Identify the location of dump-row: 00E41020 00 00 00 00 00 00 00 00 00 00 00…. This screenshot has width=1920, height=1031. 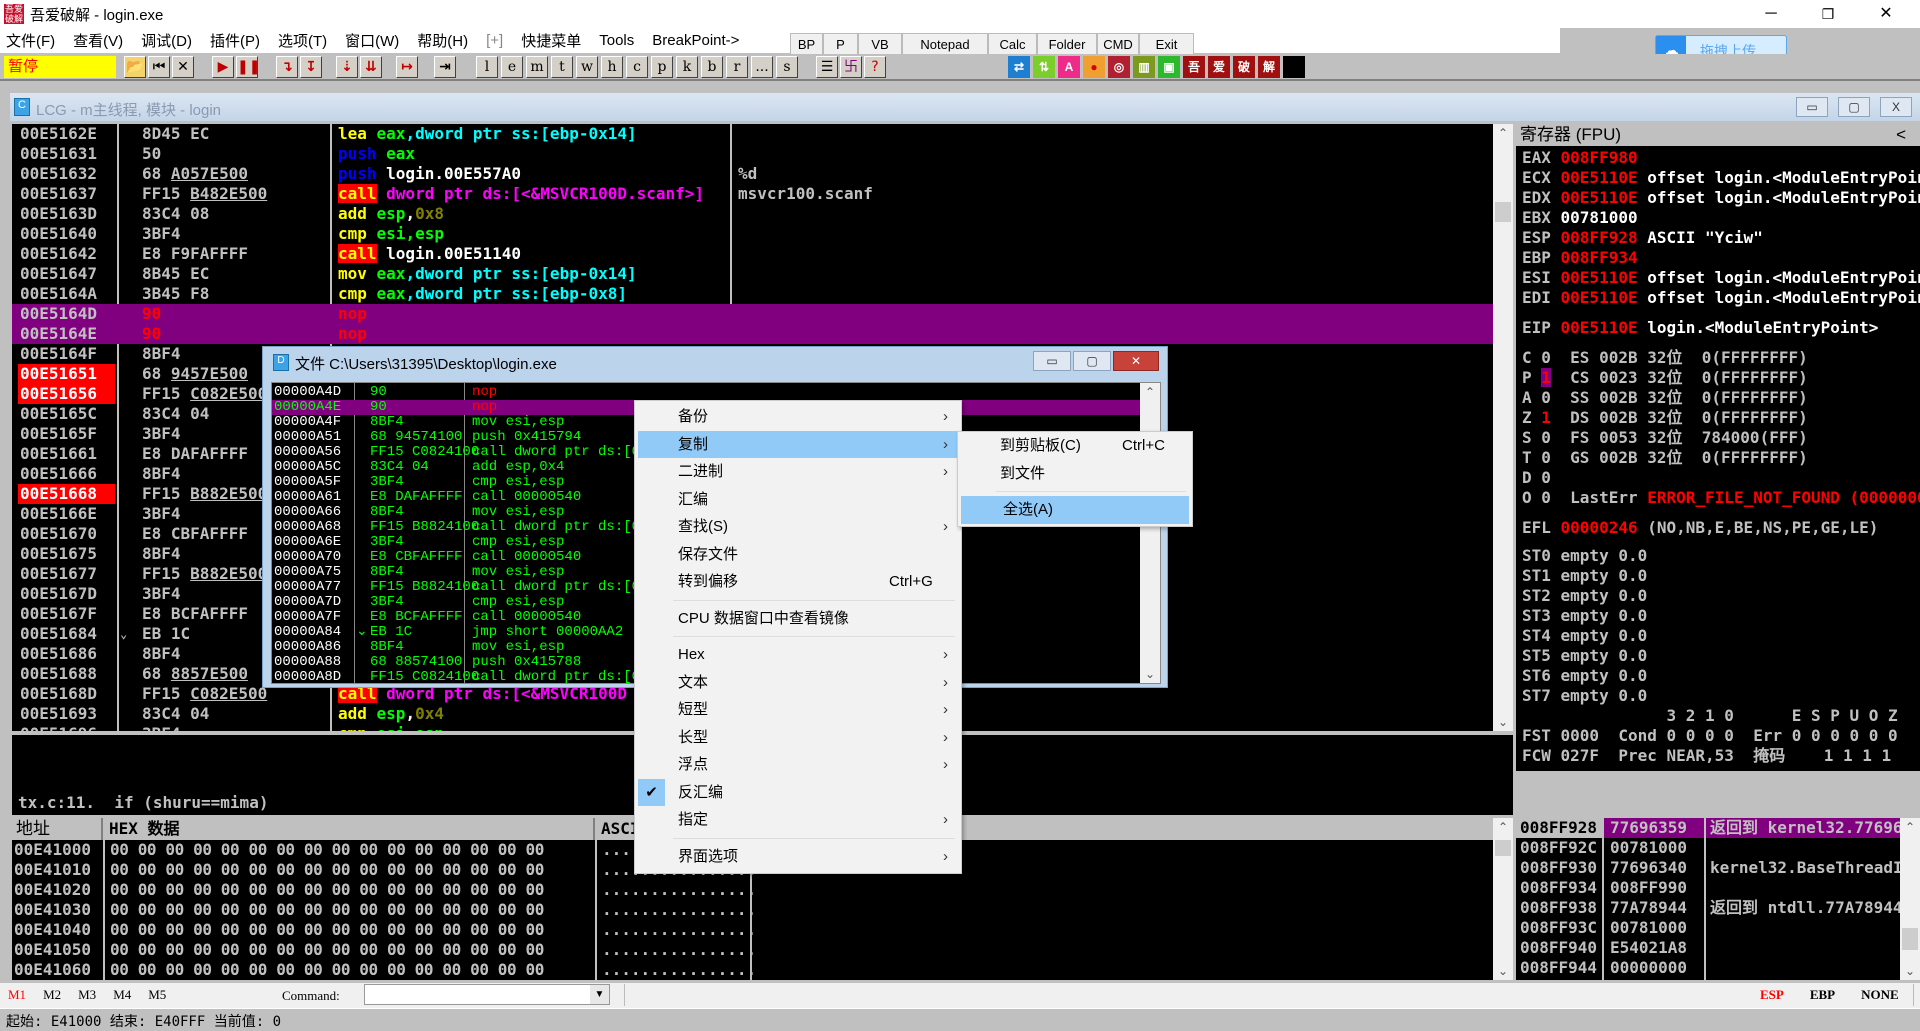
(752, 890).